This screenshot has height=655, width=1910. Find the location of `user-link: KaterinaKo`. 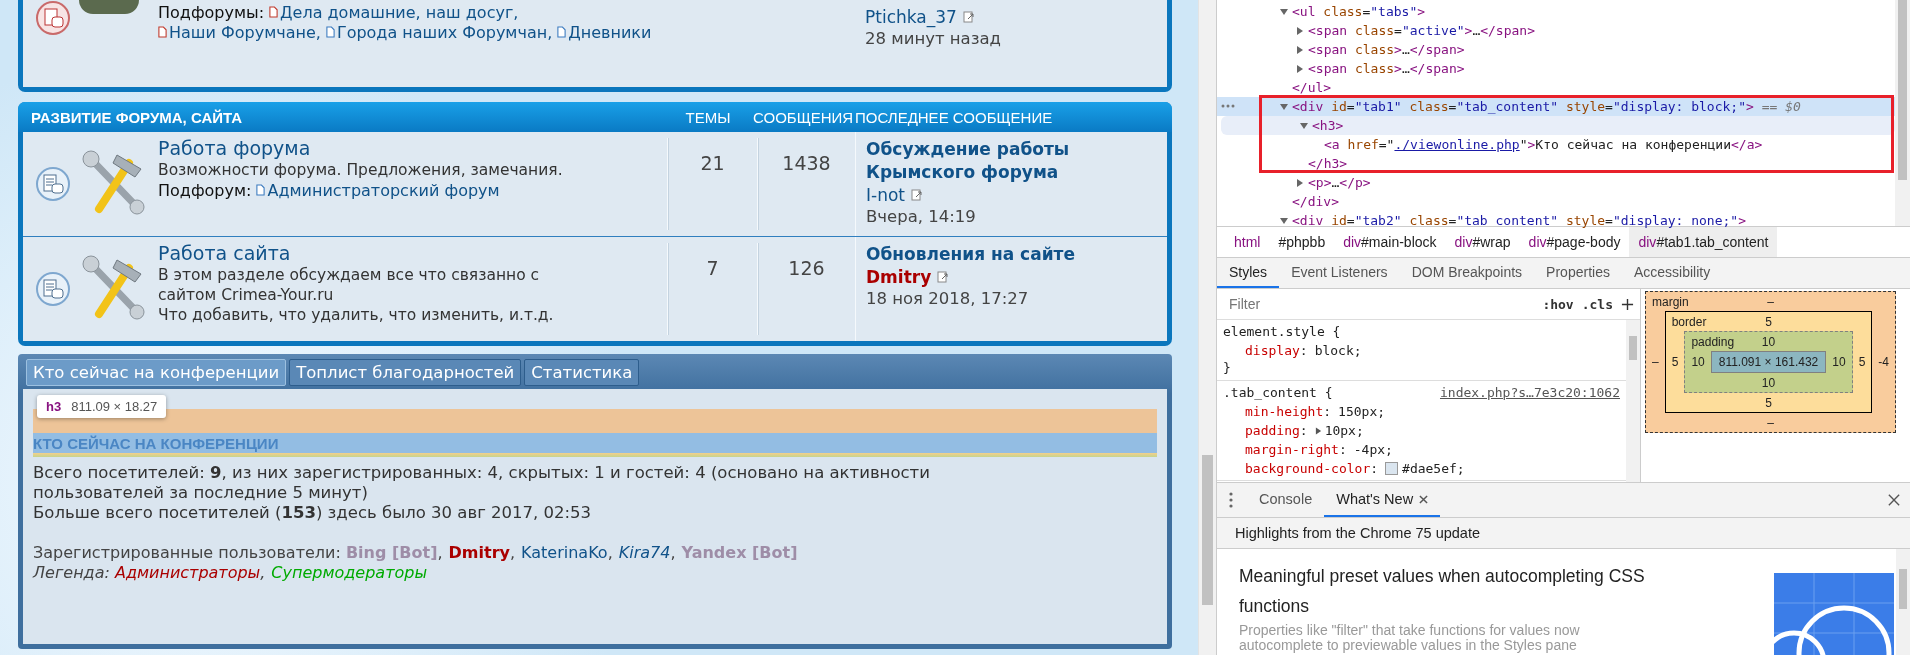

user-link: KaterinaKo is located at coordinates (564, 552).